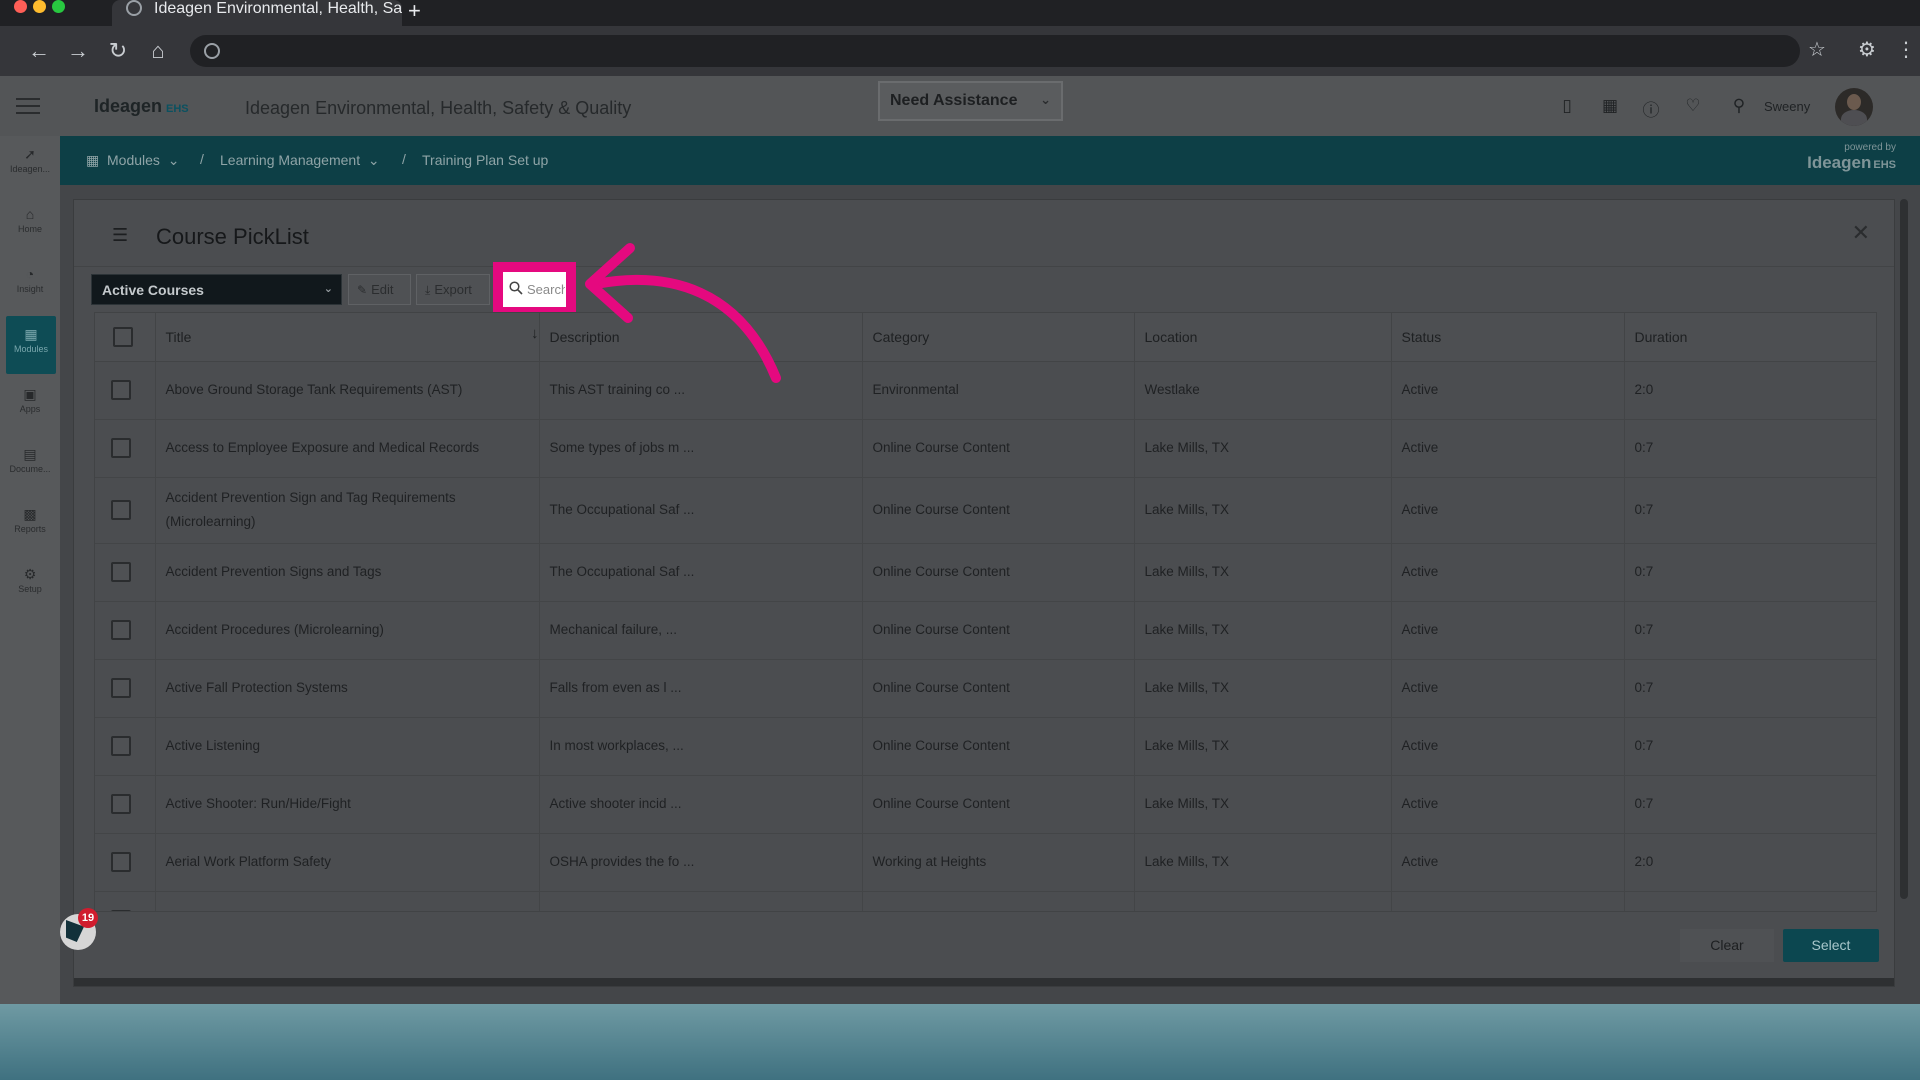 The width and height of the screenshot is (1920, 1080). Describe the element at coordinates (30, 285) in the screenshot. I see `sidebar-item-insight: ◔ Insight` at that location.